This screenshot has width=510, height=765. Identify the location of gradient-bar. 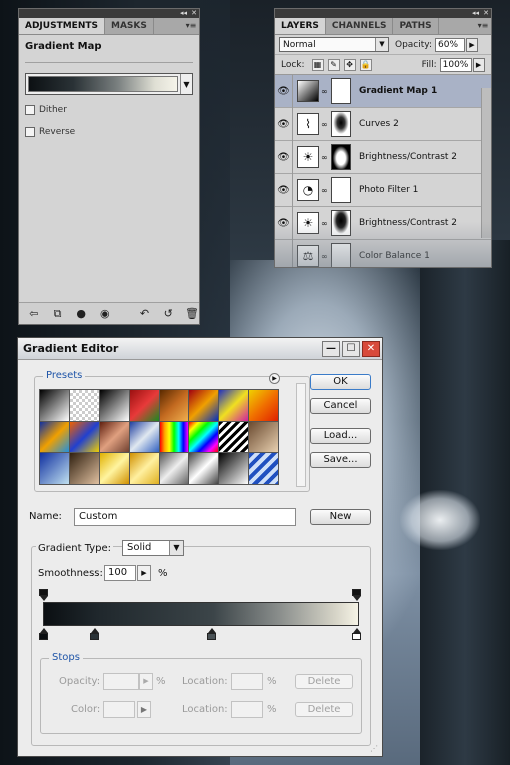
(201, 614).